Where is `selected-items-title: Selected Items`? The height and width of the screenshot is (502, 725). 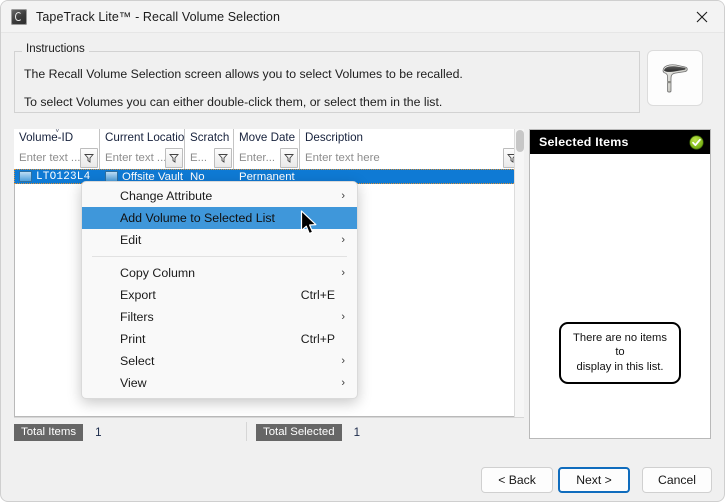 selected-items-title: Selected Items is located at coordinates (584, 142).